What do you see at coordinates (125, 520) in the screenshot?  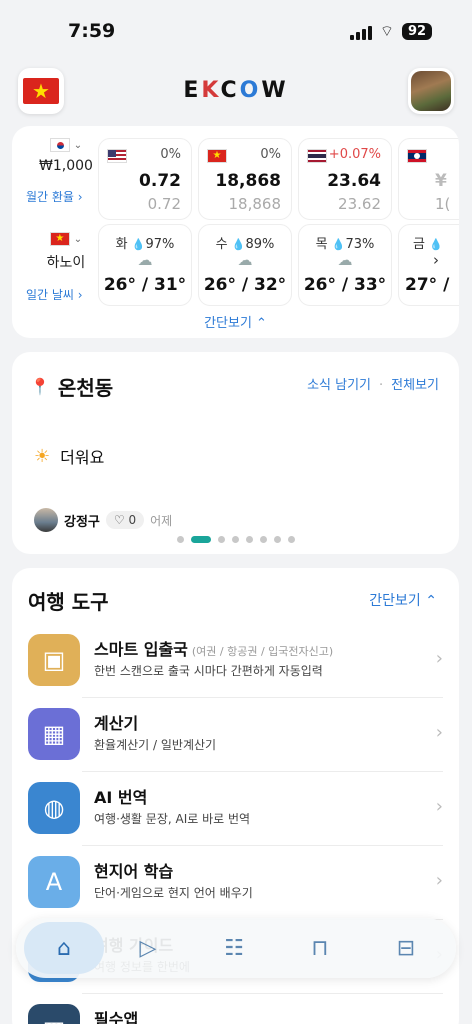 I see `like-button: ♡ 0` at bounding box center [125, 520].